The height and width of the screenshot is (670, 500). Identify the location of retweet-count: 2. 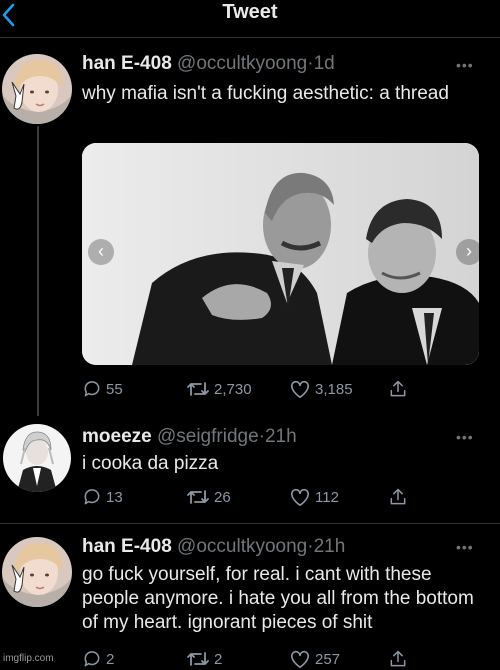
(218, 659).